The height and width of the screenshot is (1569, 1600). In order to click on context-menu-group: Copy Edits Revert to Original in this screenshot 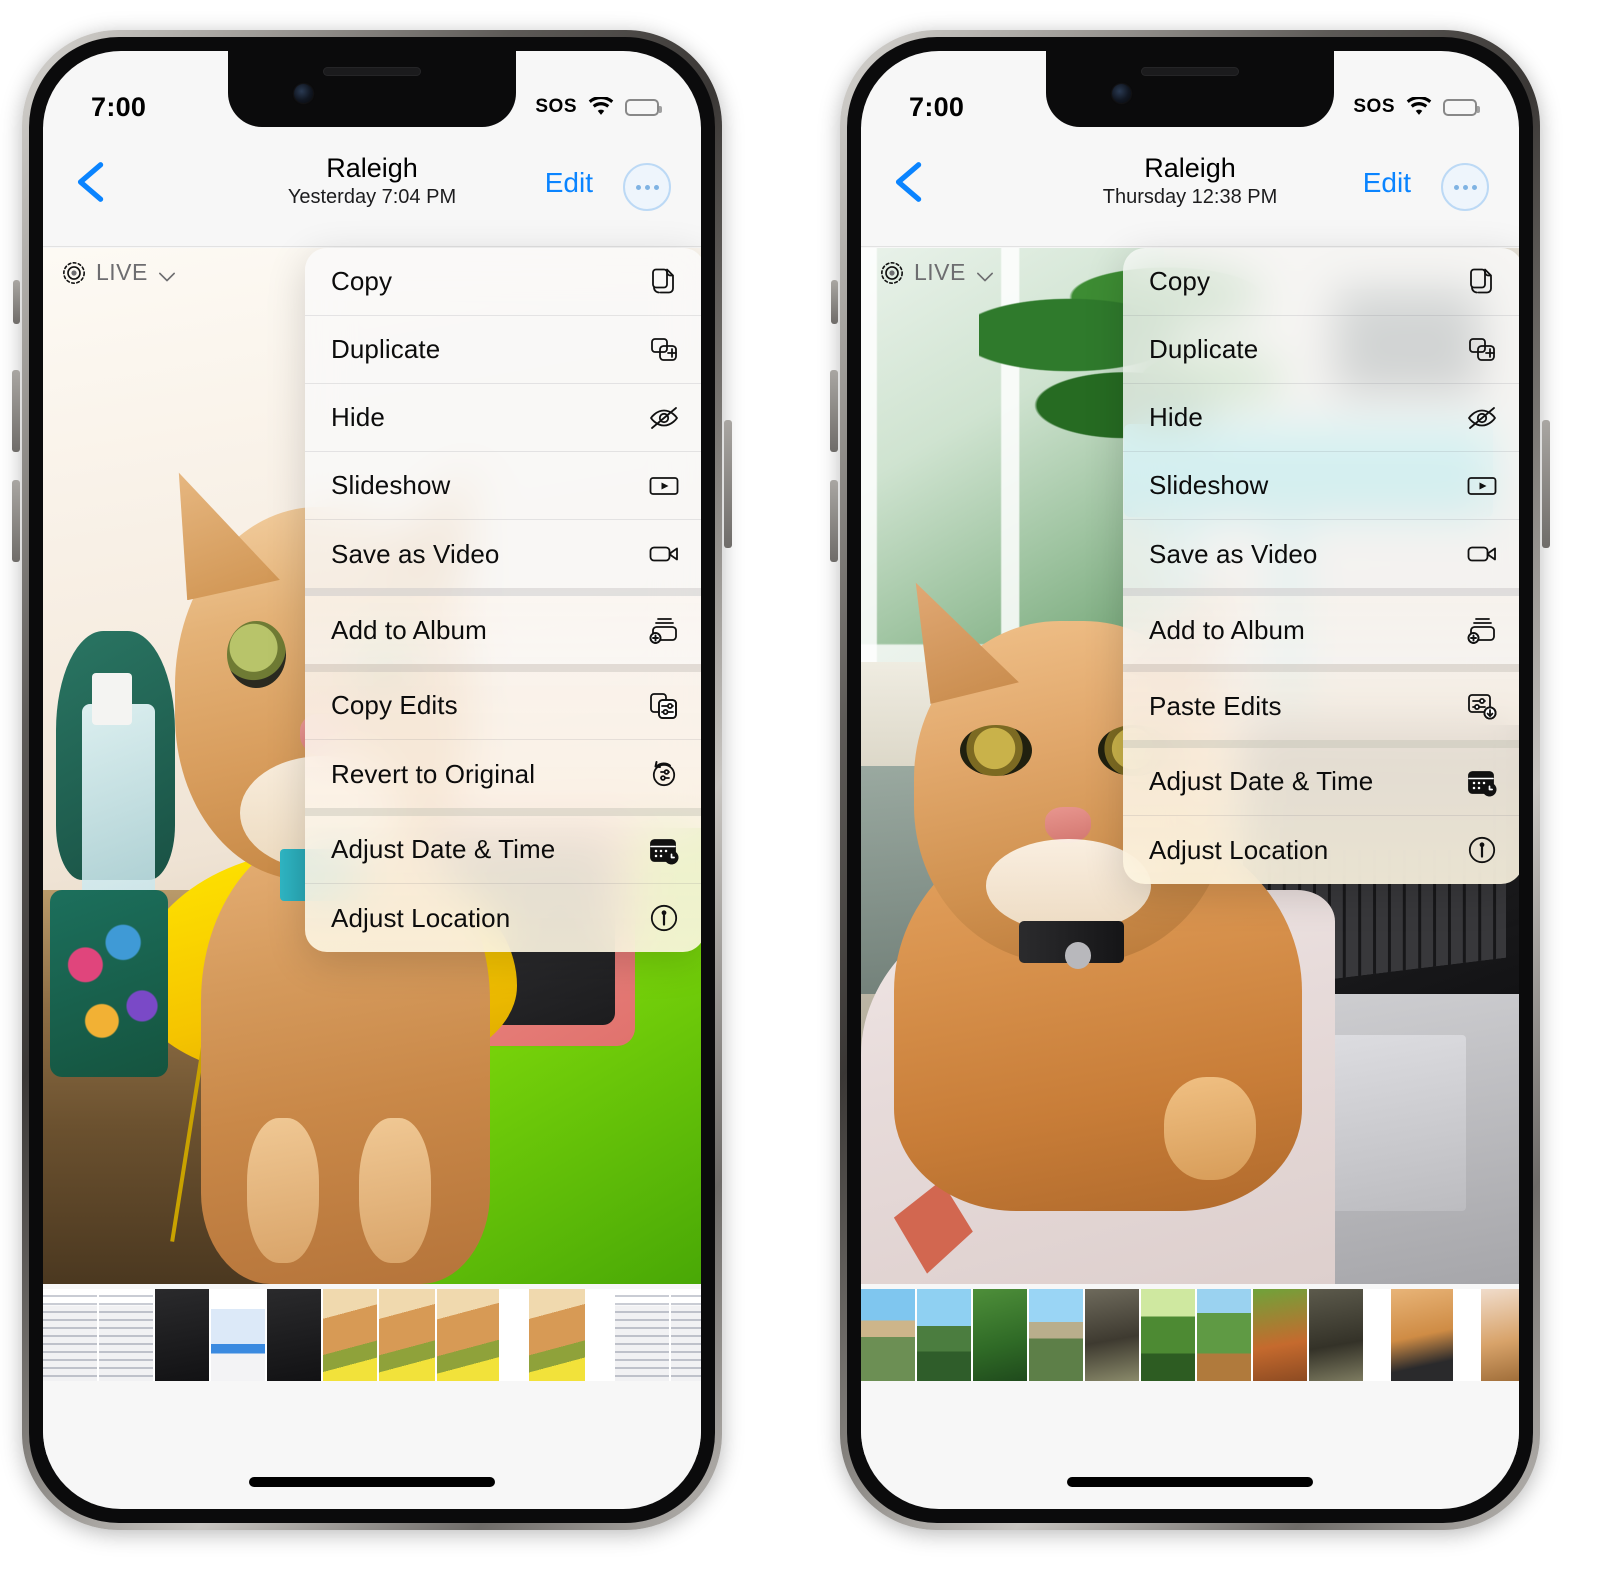, I will do `click(503, 736)`.